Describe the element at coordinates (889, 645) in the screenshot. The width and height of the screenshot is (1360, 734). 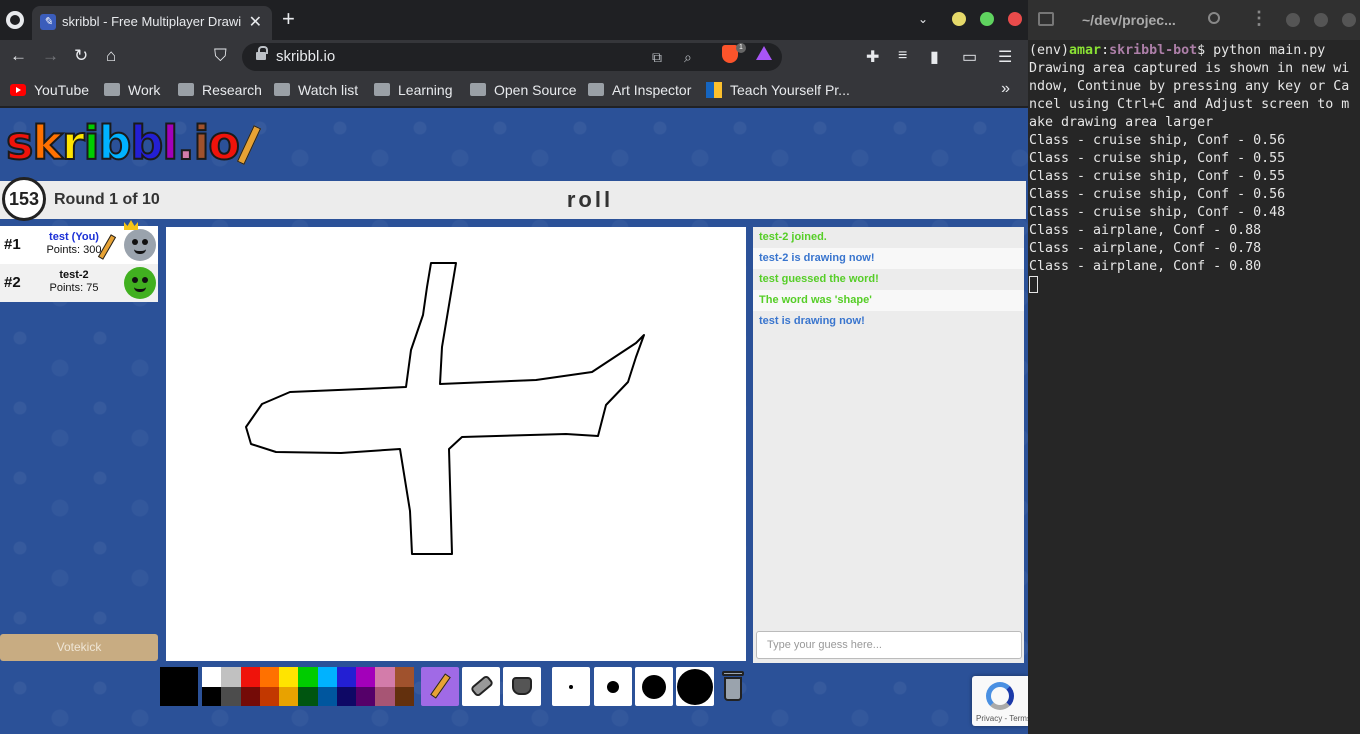
I see `guess-input` at that location.